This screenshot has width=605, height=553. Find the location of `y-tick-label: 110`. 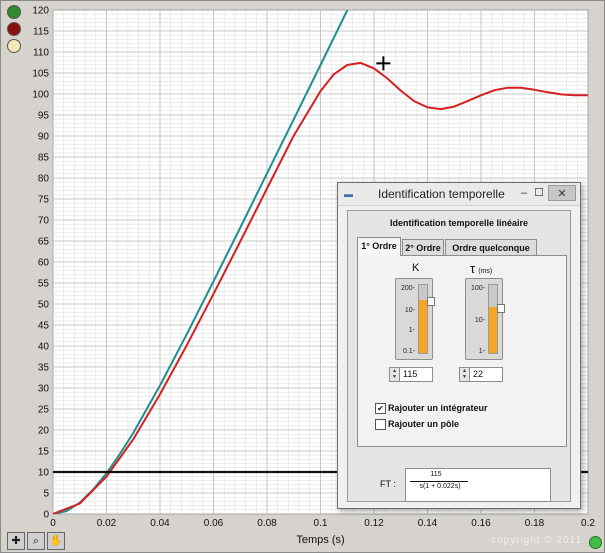

y-tick-label: 110 is located at coordinates (41, 53).